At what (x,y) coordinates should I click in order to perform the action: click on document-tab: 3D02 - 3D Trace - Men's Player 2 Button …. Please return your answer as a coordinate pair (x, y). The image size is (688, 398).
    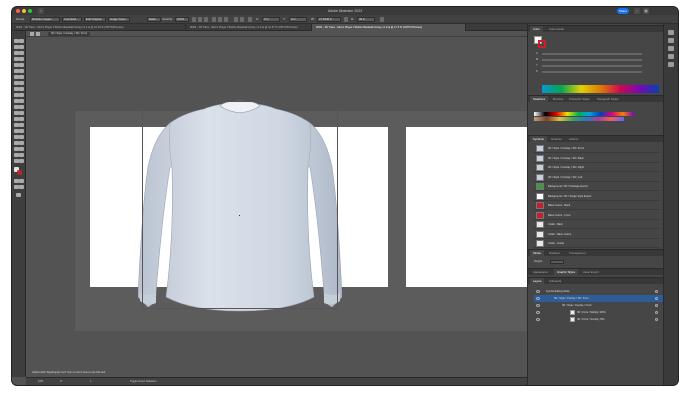
    Looking at the image, I should click on (249, 27).